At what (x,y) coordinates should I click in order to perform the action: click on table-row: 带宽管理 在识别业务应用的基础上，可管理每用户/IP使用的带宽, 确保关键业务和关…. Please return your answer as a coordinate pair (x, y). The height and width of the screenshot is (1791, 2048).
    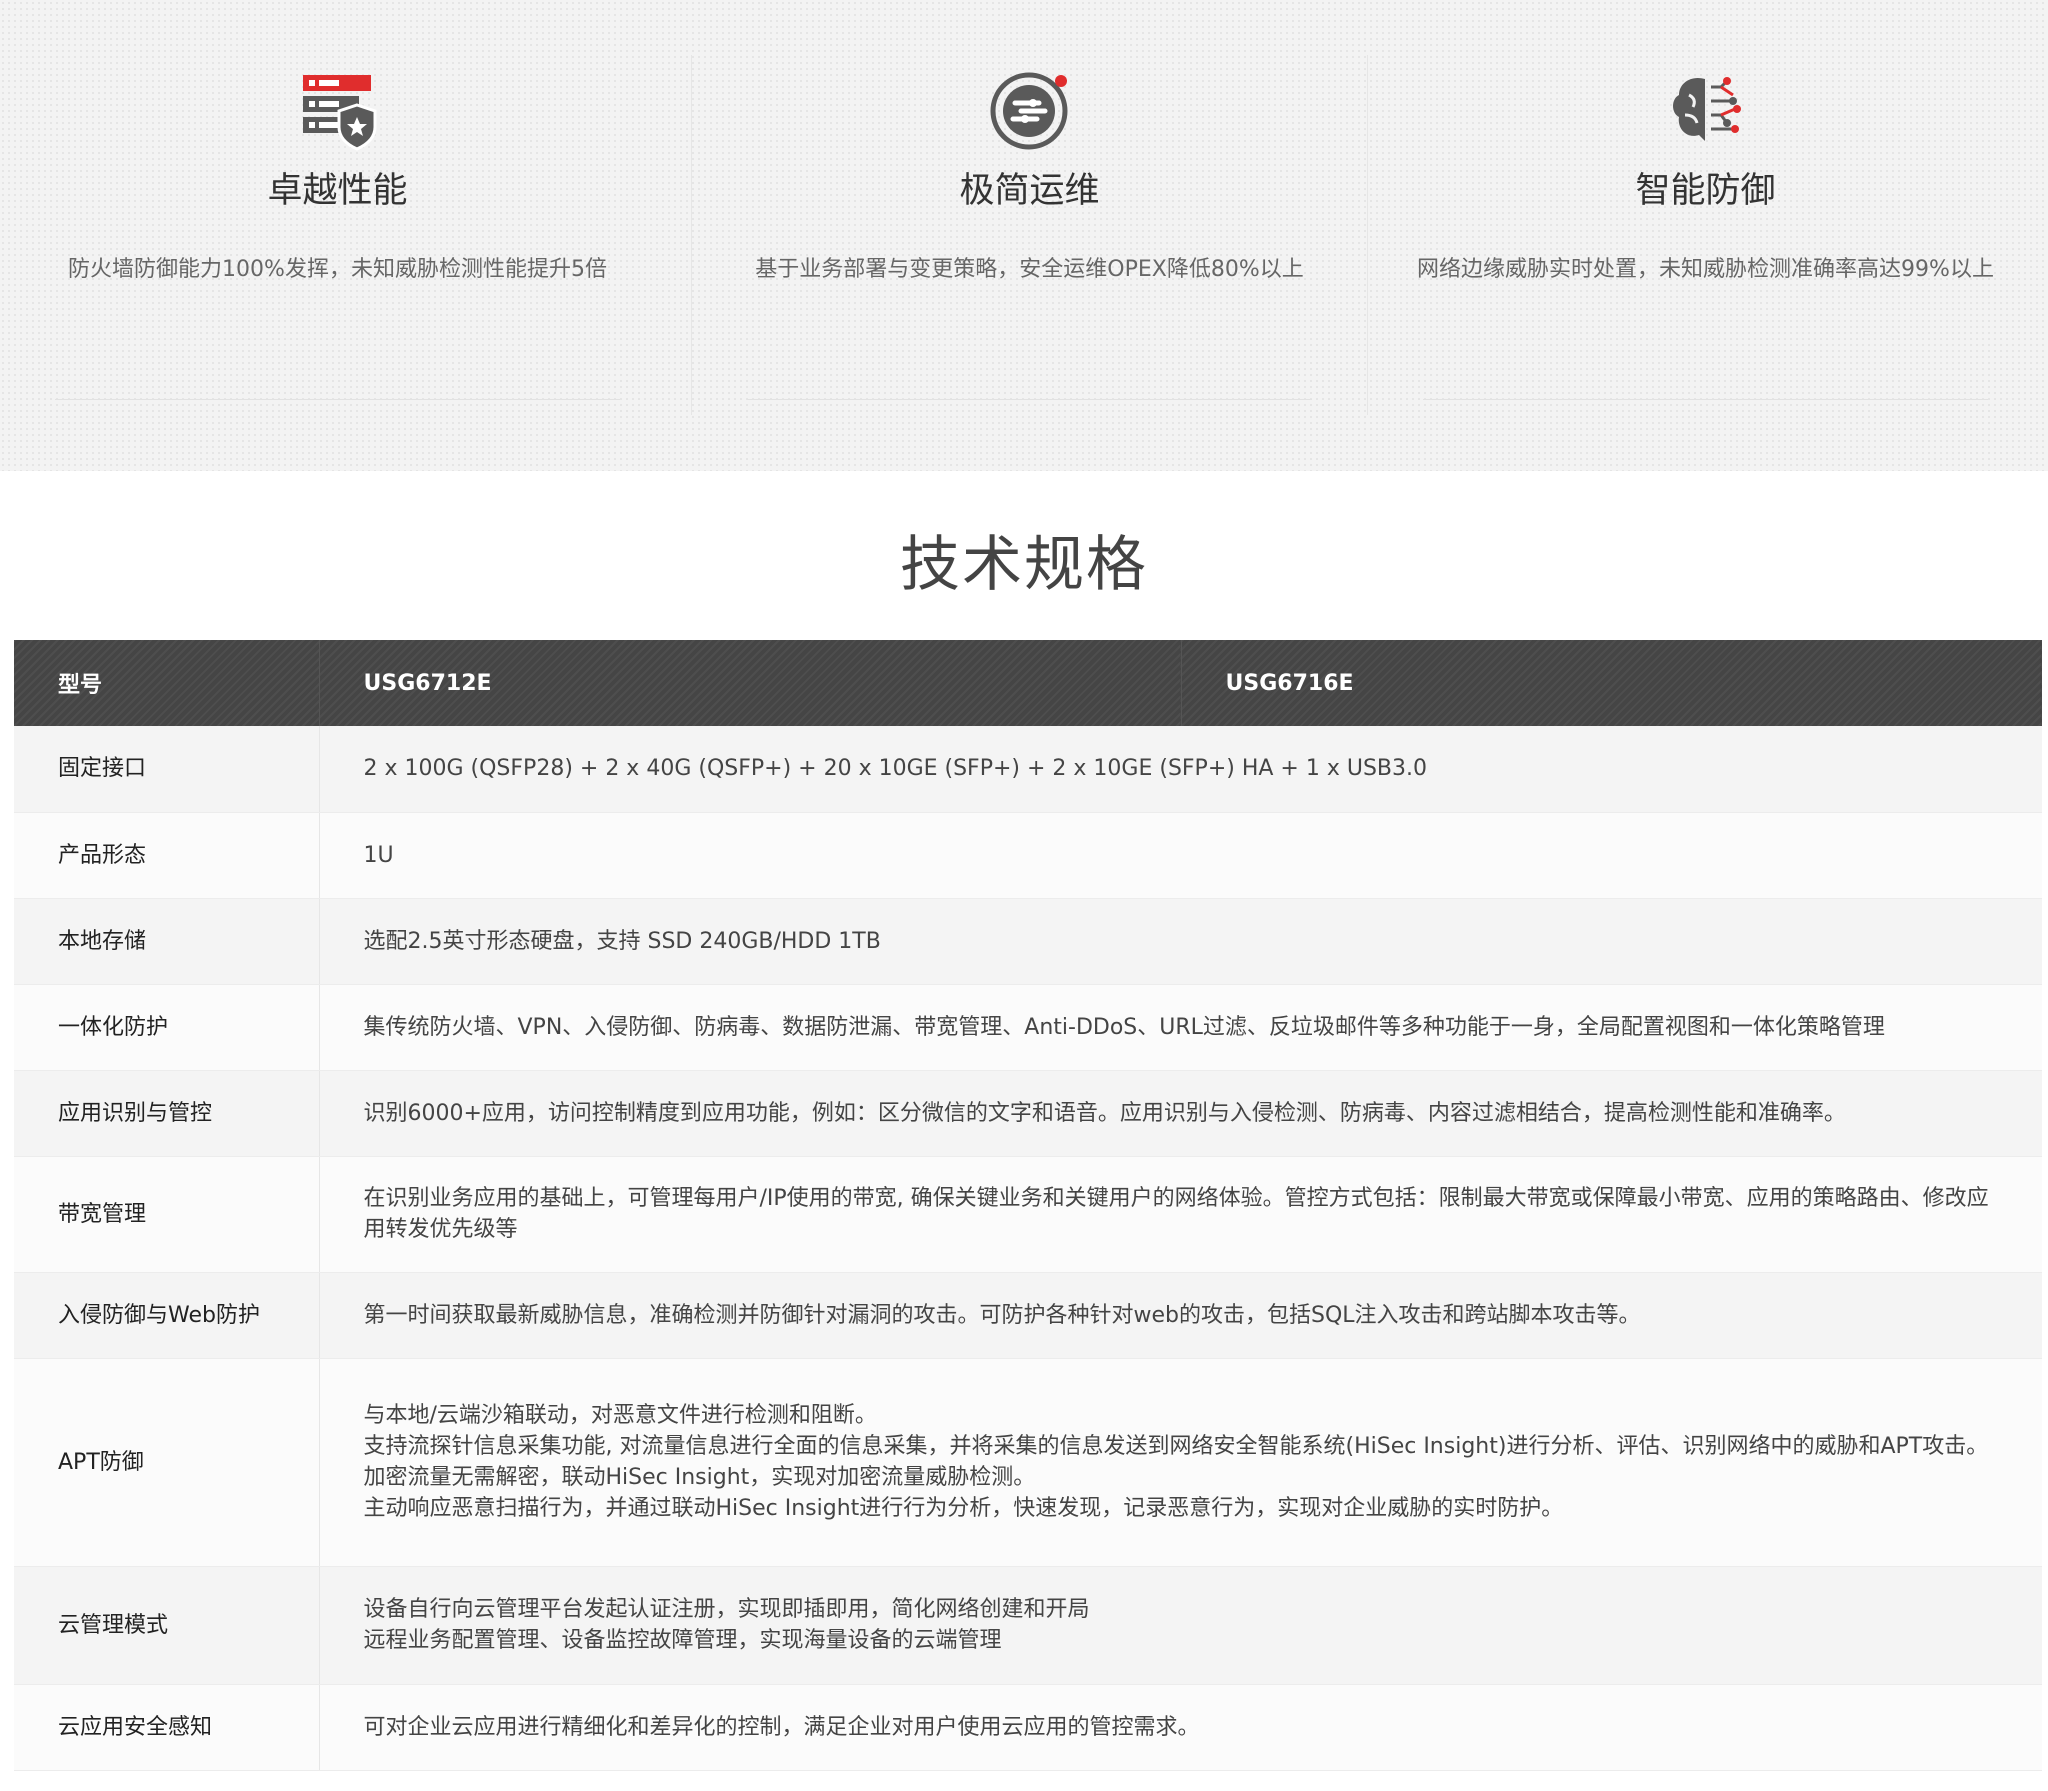
    Looking at the image, I should click on (1028, 1214).